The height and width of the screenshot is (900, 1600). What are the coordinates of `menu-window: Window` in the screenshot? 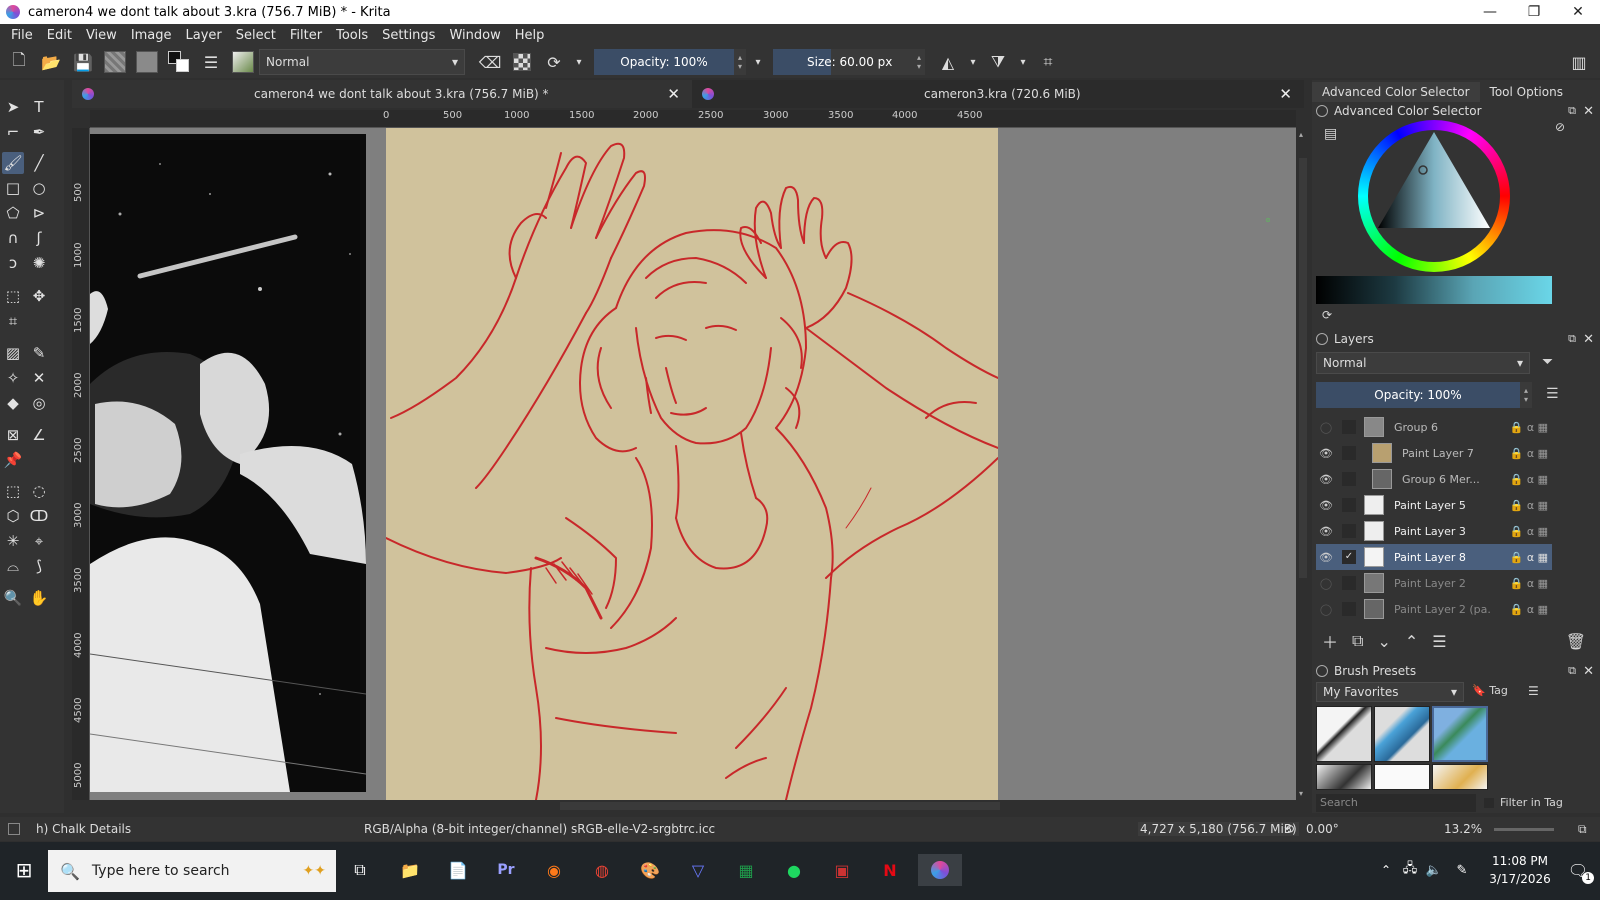 It's located at (474, 35).